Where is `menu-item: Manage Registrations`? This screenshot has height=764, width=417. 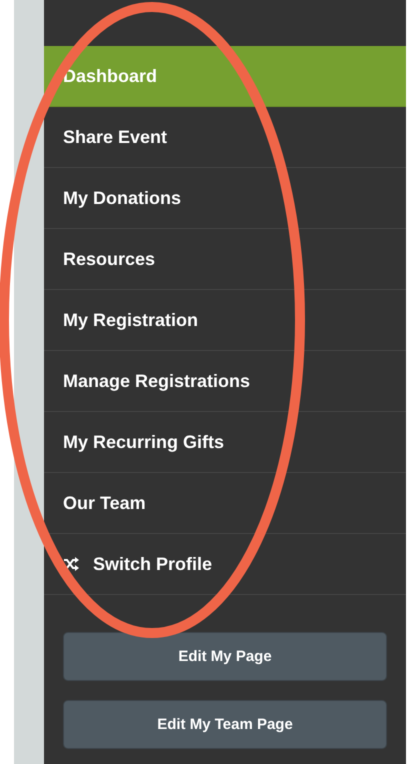
menu-item: Manage Registrations is located at coordinates (225, 381).